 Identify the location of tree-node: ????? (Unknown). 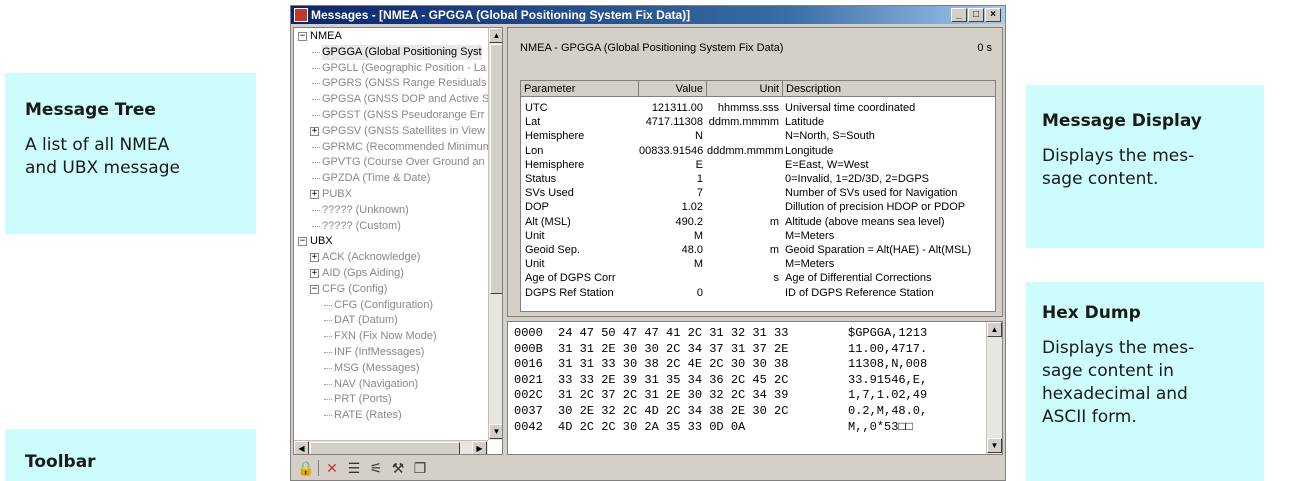
(365, 210).